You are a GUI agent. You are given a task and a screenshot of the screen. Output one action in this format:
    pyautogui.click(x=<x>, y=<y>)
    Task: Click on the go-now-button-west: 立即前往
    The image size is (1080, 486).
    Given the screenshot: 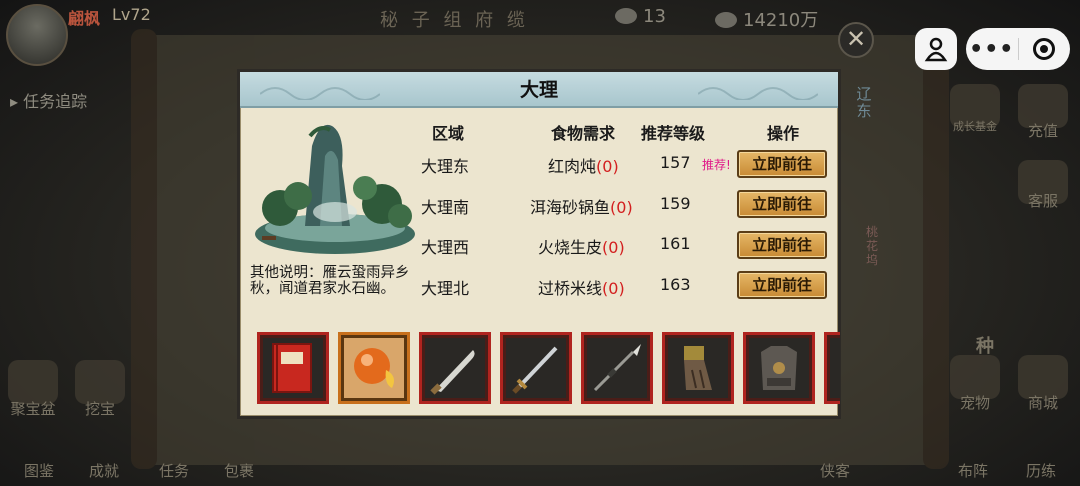 What is the action you would take?
    pyautogui.click(x=782, y=245)
    